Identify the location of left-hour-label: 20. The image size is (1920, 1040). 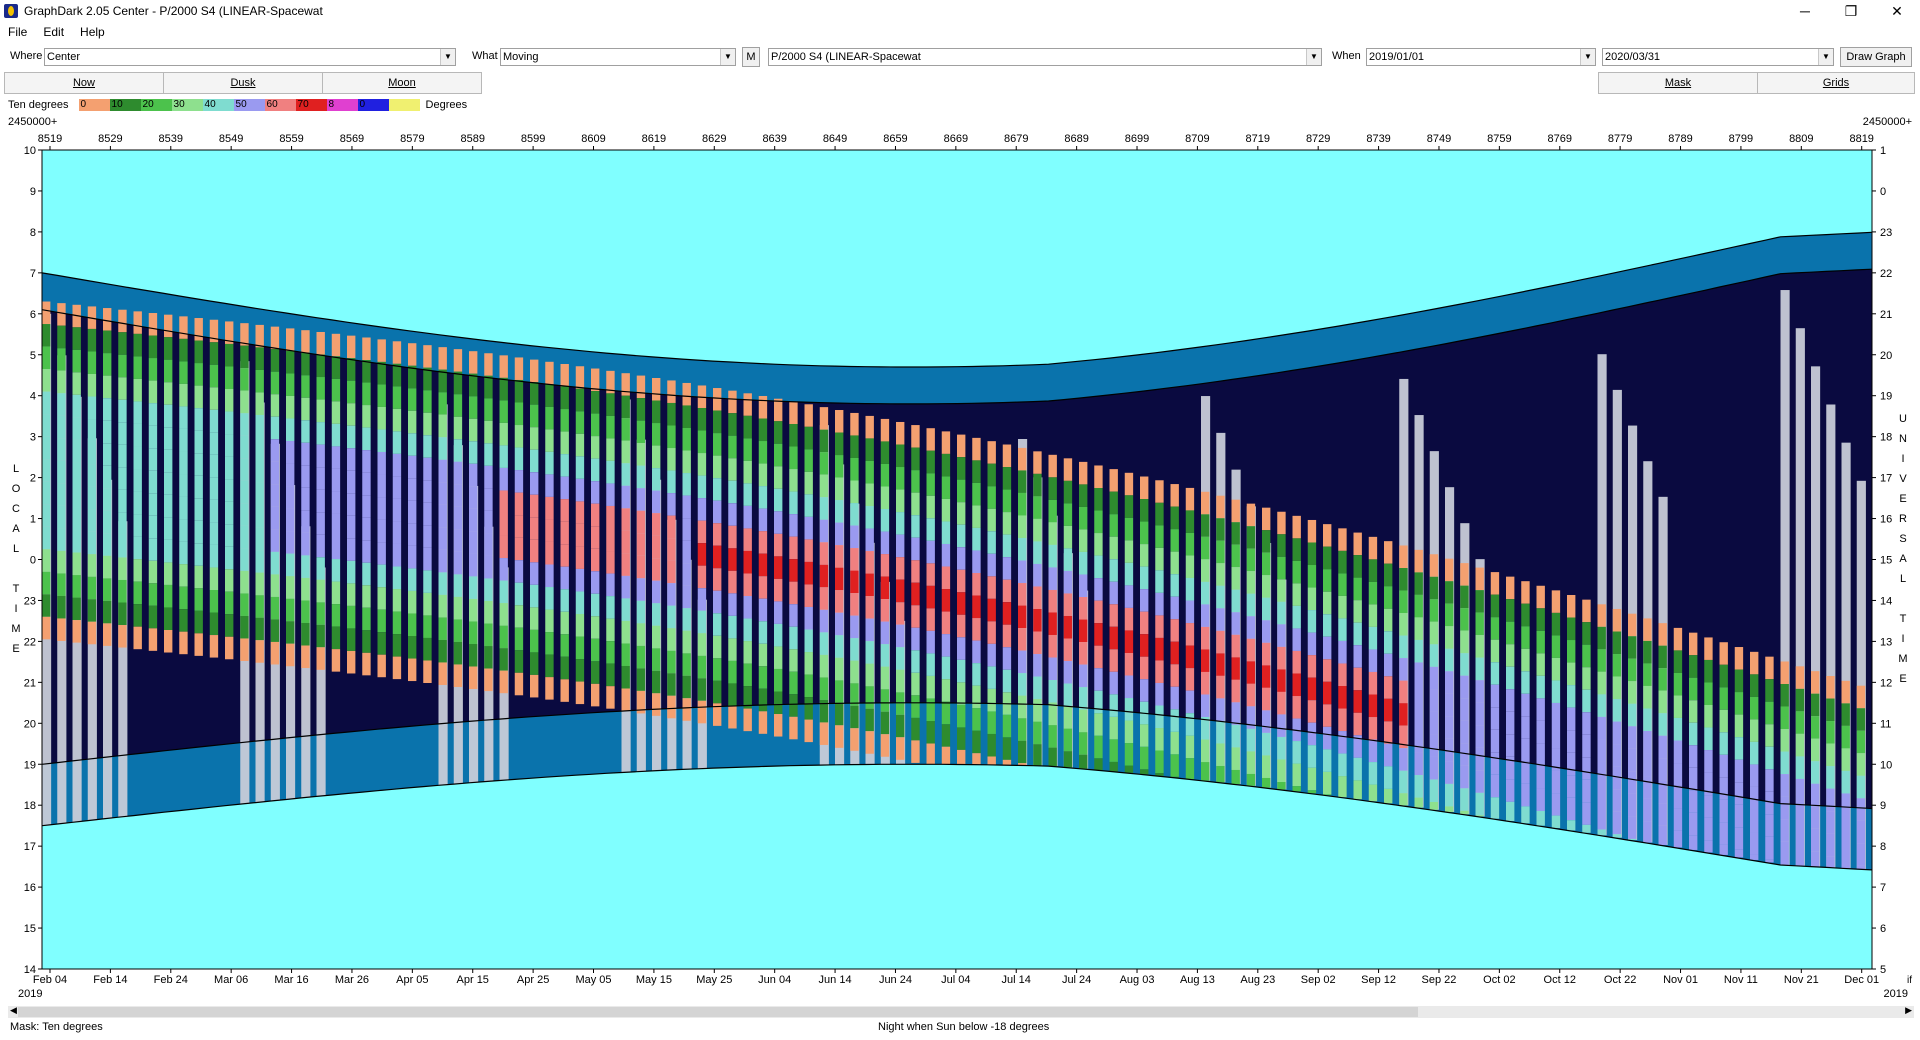
(30, 724).